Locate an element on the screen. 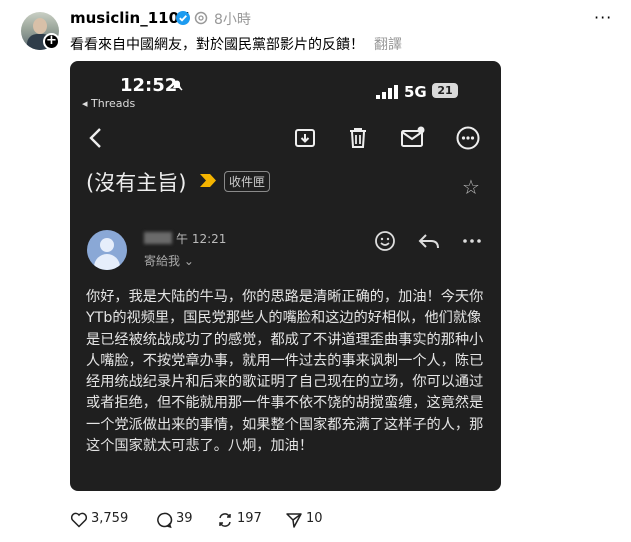  verified-badge-icon is located at coordinates (183, 18).